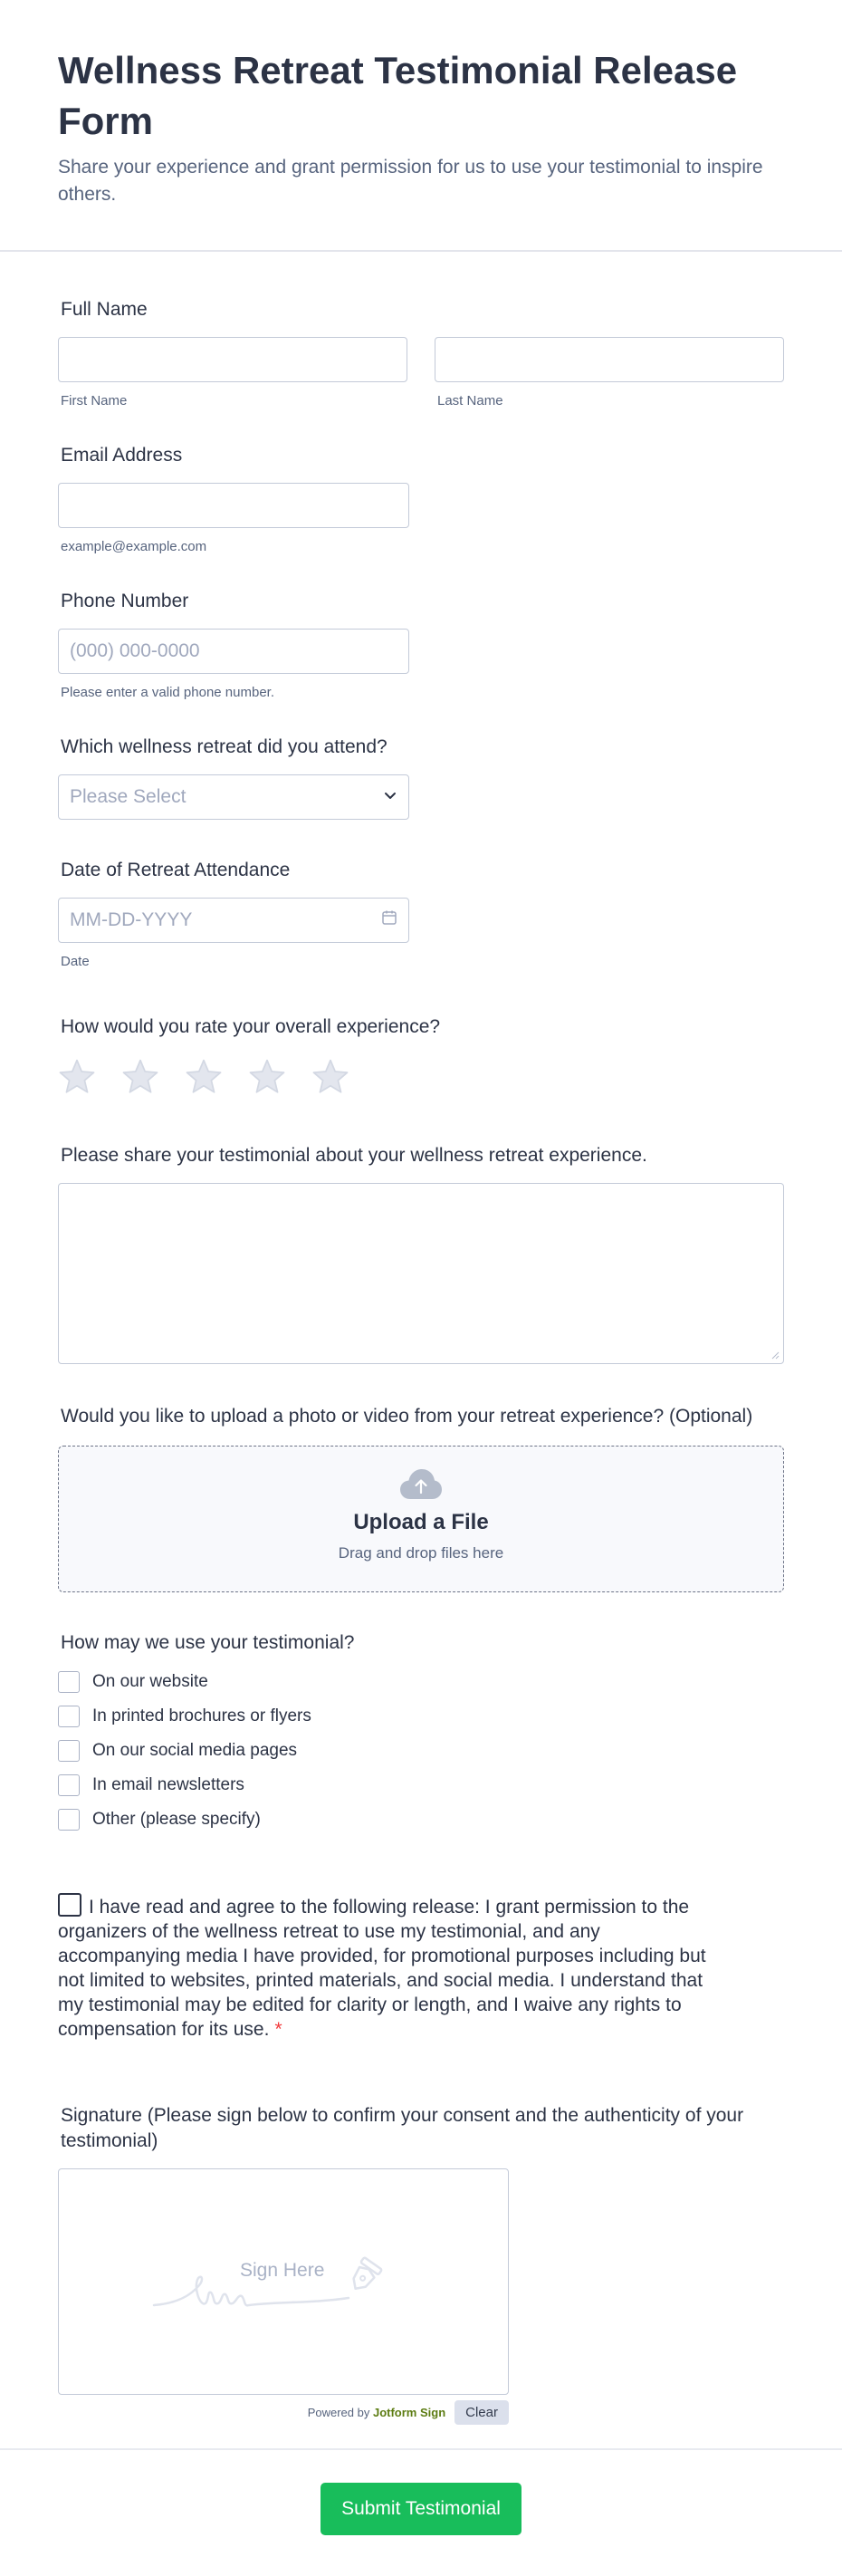 This screenshot has width=842, height=2576. Describe the element at coordinates (338, 2412) in the screenshot. I see `powered-by-prefix: Powered by` at that location.